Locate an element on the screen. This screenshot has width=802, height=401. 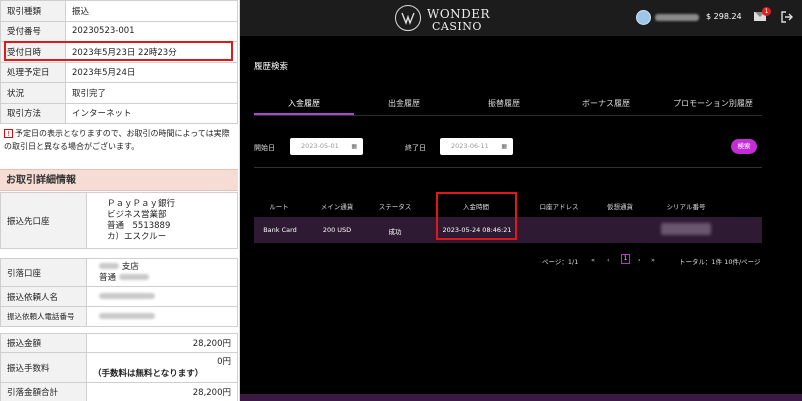
current-page: 1 is located at coordinates (625, 259).